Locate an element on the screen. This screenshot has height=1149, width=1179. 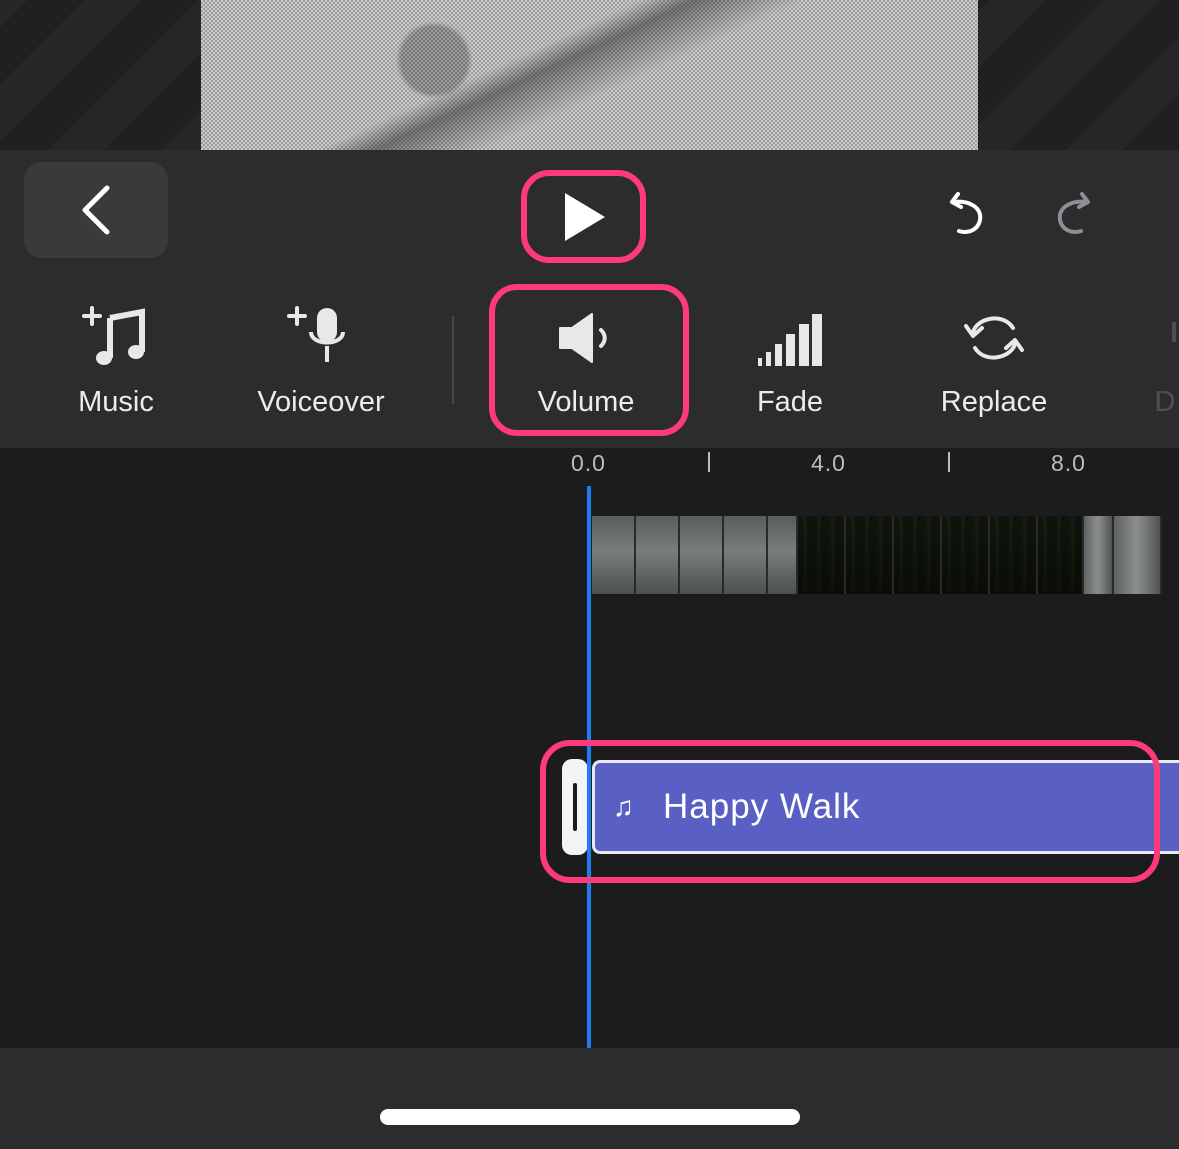
video-track is located at coordinates (885, 555).